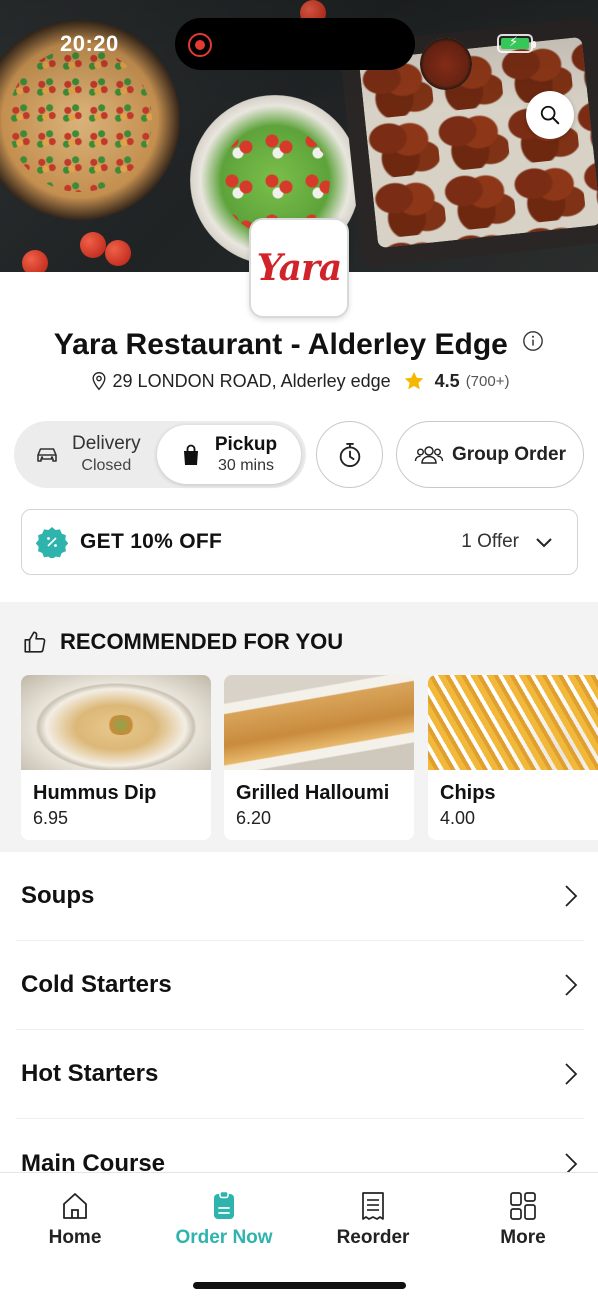 The image size is (598, 1300). Describe the element at coordinates (300, 985) in the screenshot. I see `category-row-cold-starters: Cold Starters` at that location.